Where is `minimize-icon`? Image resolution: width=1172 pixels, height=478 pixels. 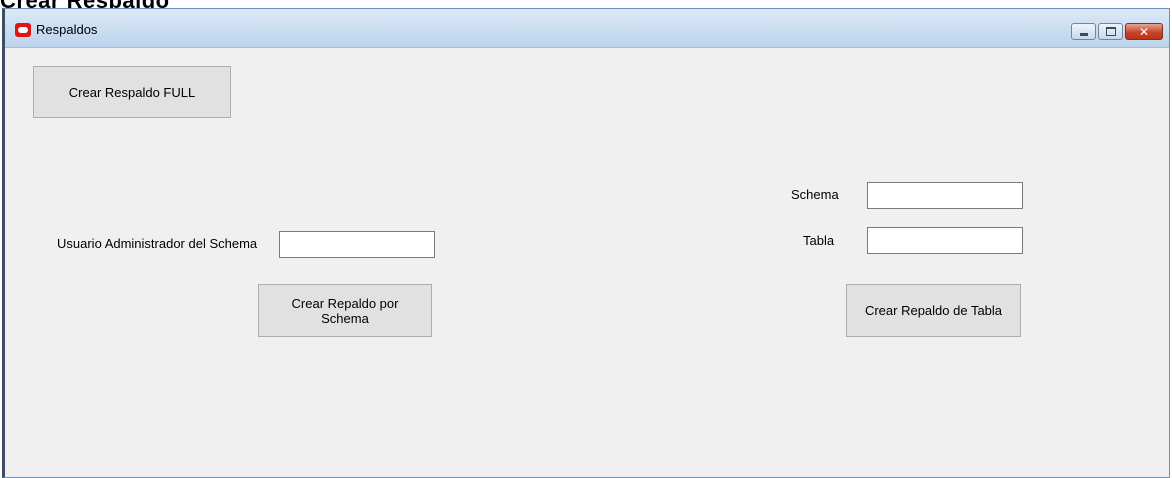 minimize-icon is located at coordinates (1083, 34).